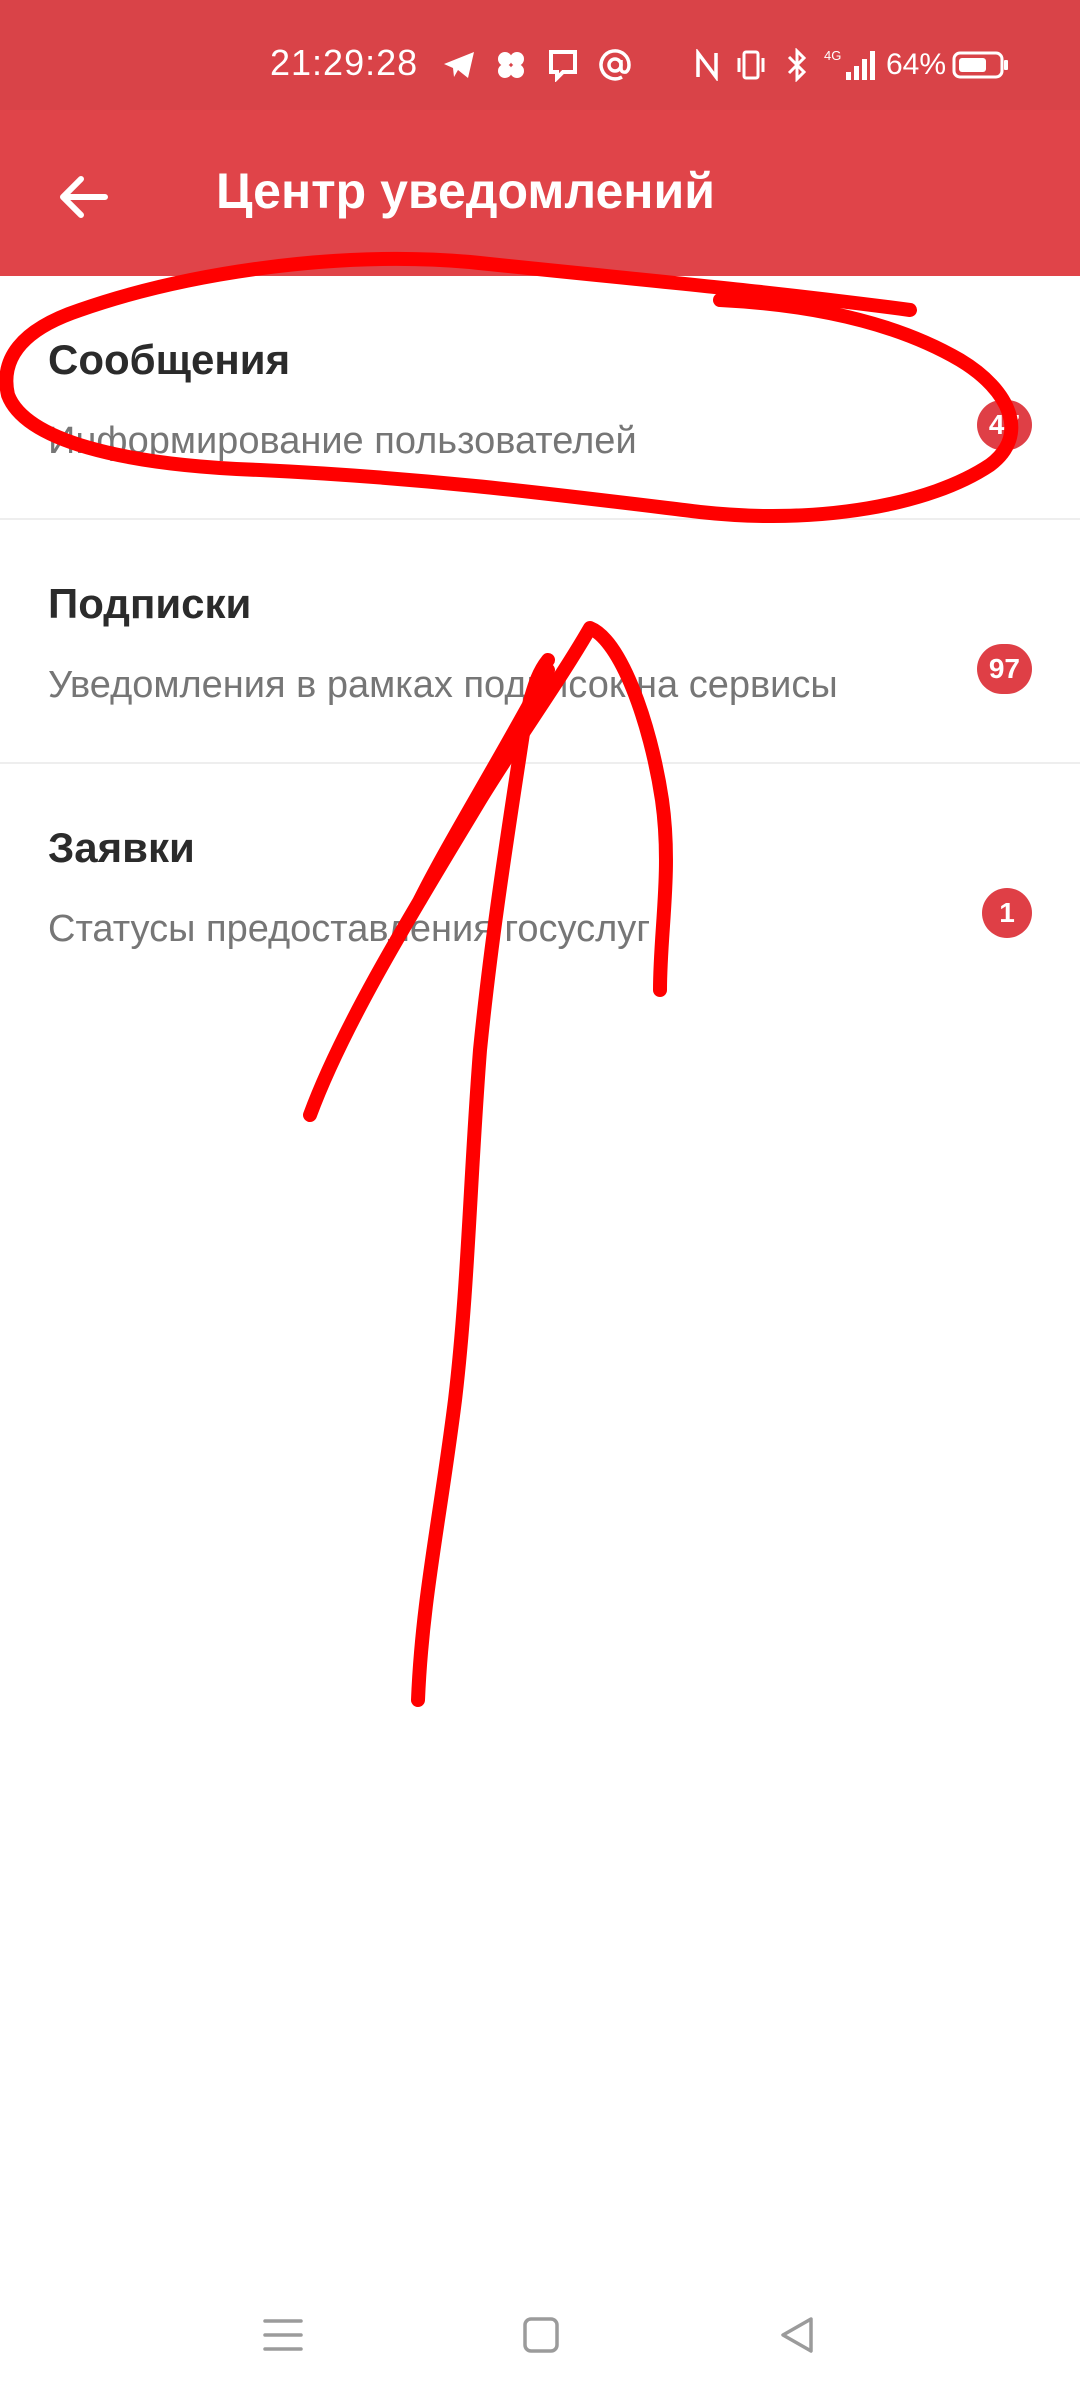  What do you see at coordinates (342, 441) in the screenshot?
I see `list-item-subtitle: Информирование пользователей` at bounding box center [342, 441].